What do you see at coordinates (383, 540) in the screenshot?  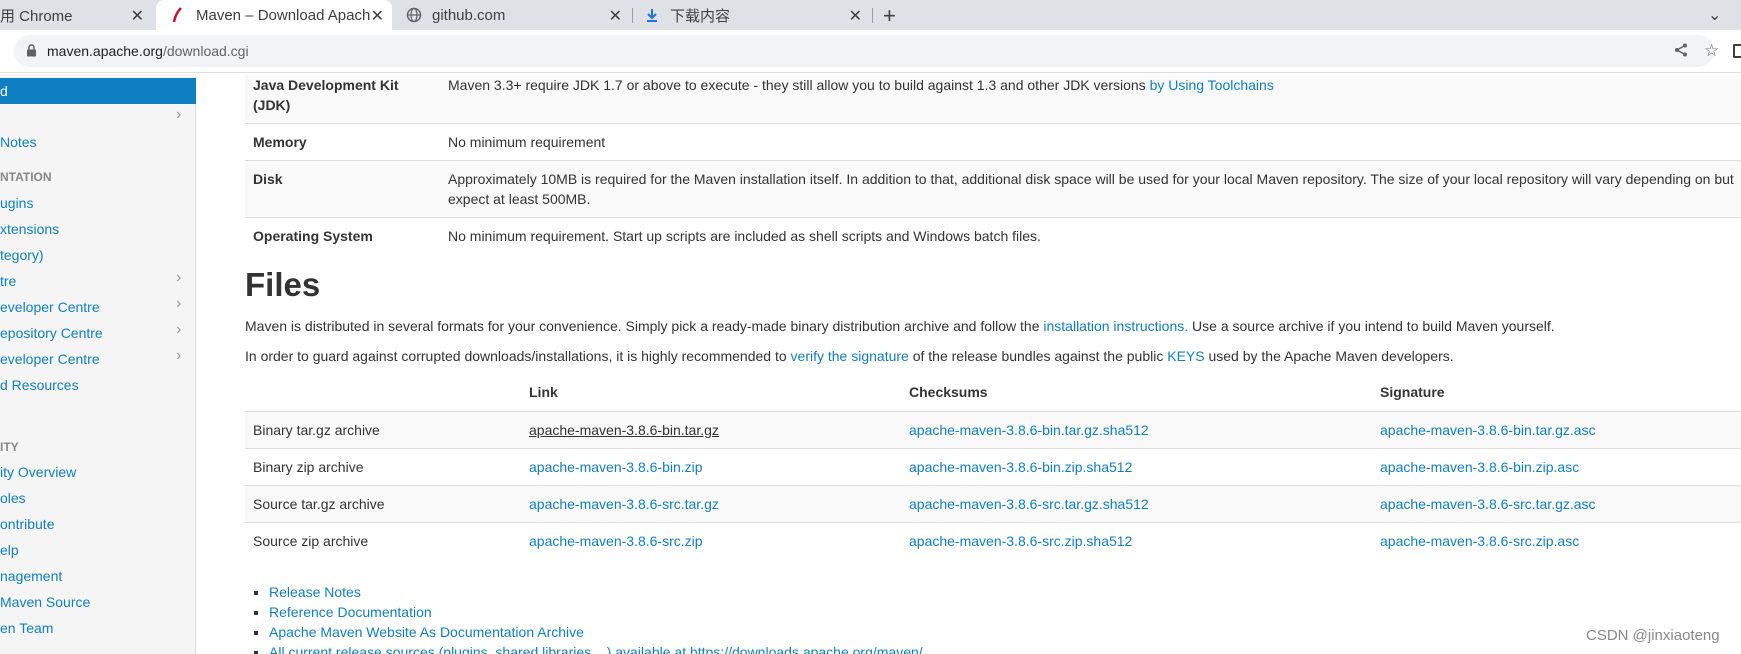 I see `archive-name: Source zip archive` at bounding box center [383, 540].